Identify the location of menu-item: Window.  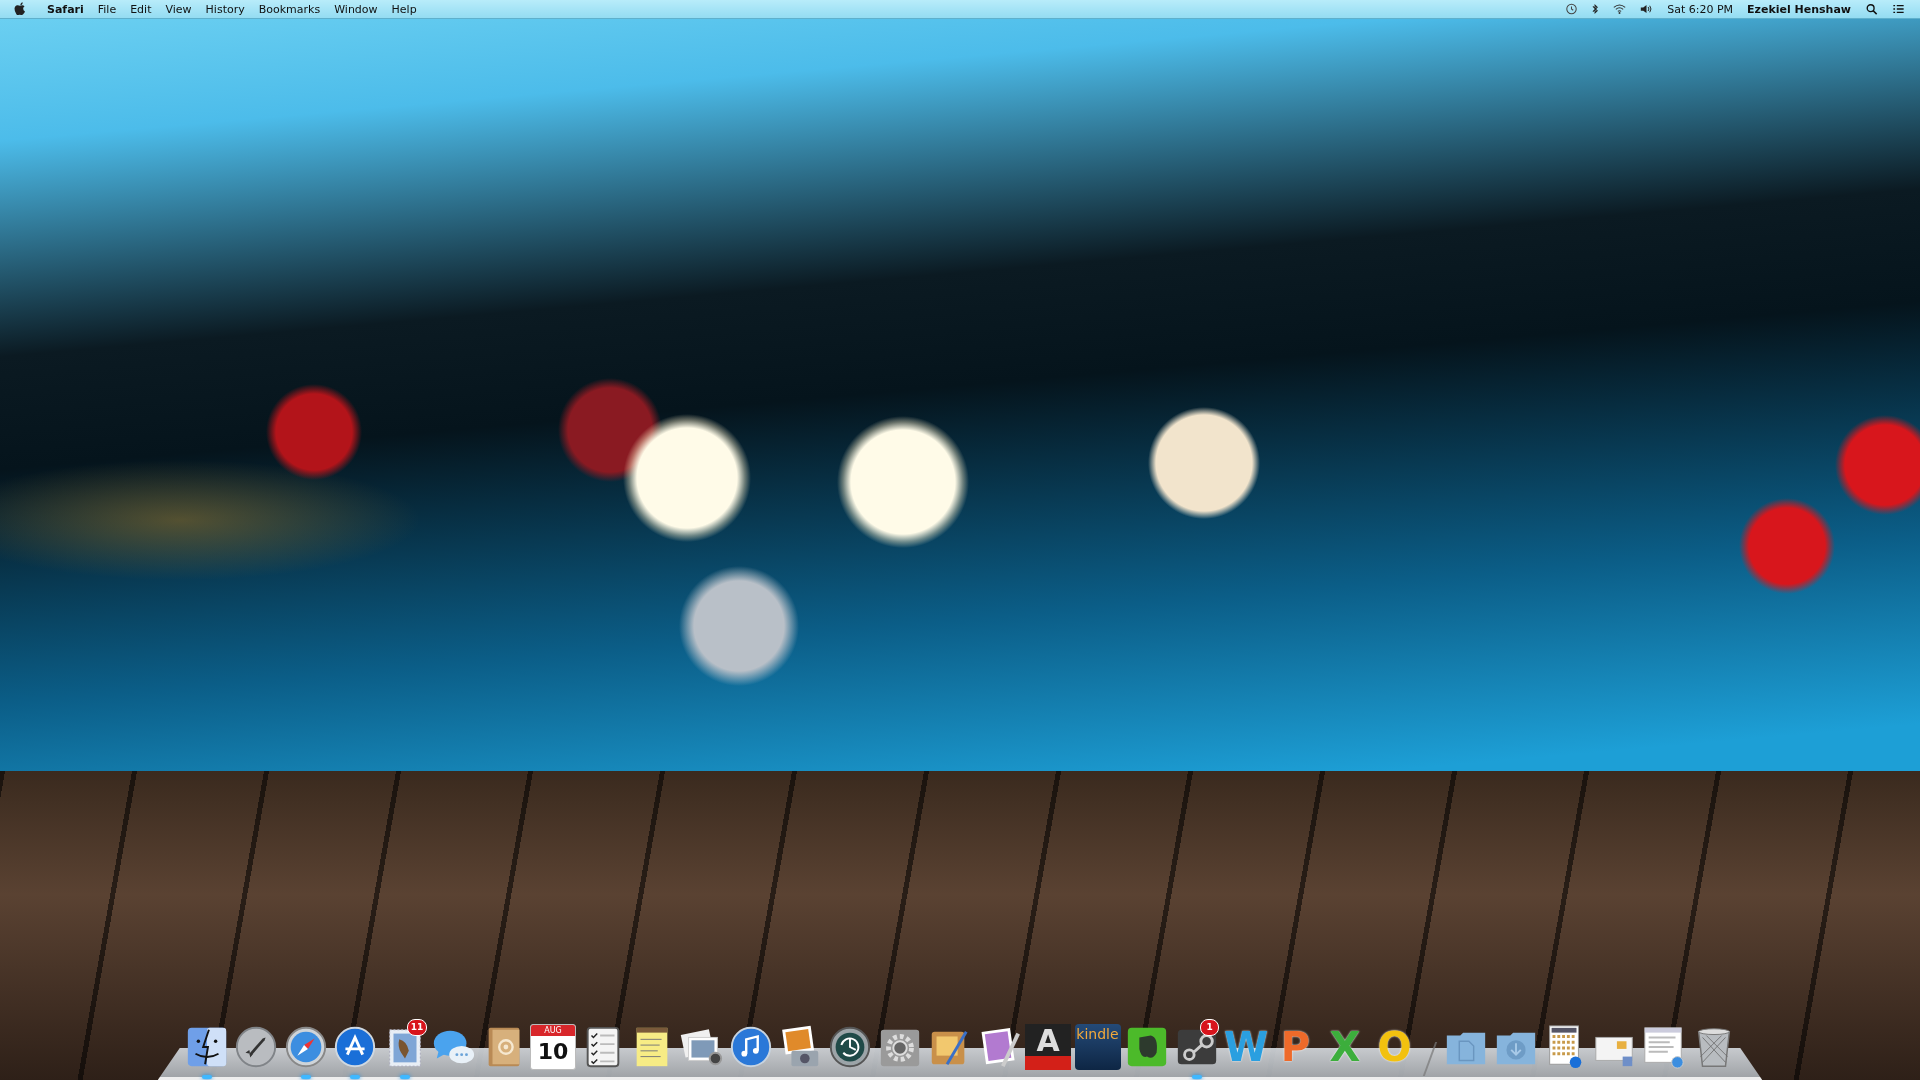
(356, 9).